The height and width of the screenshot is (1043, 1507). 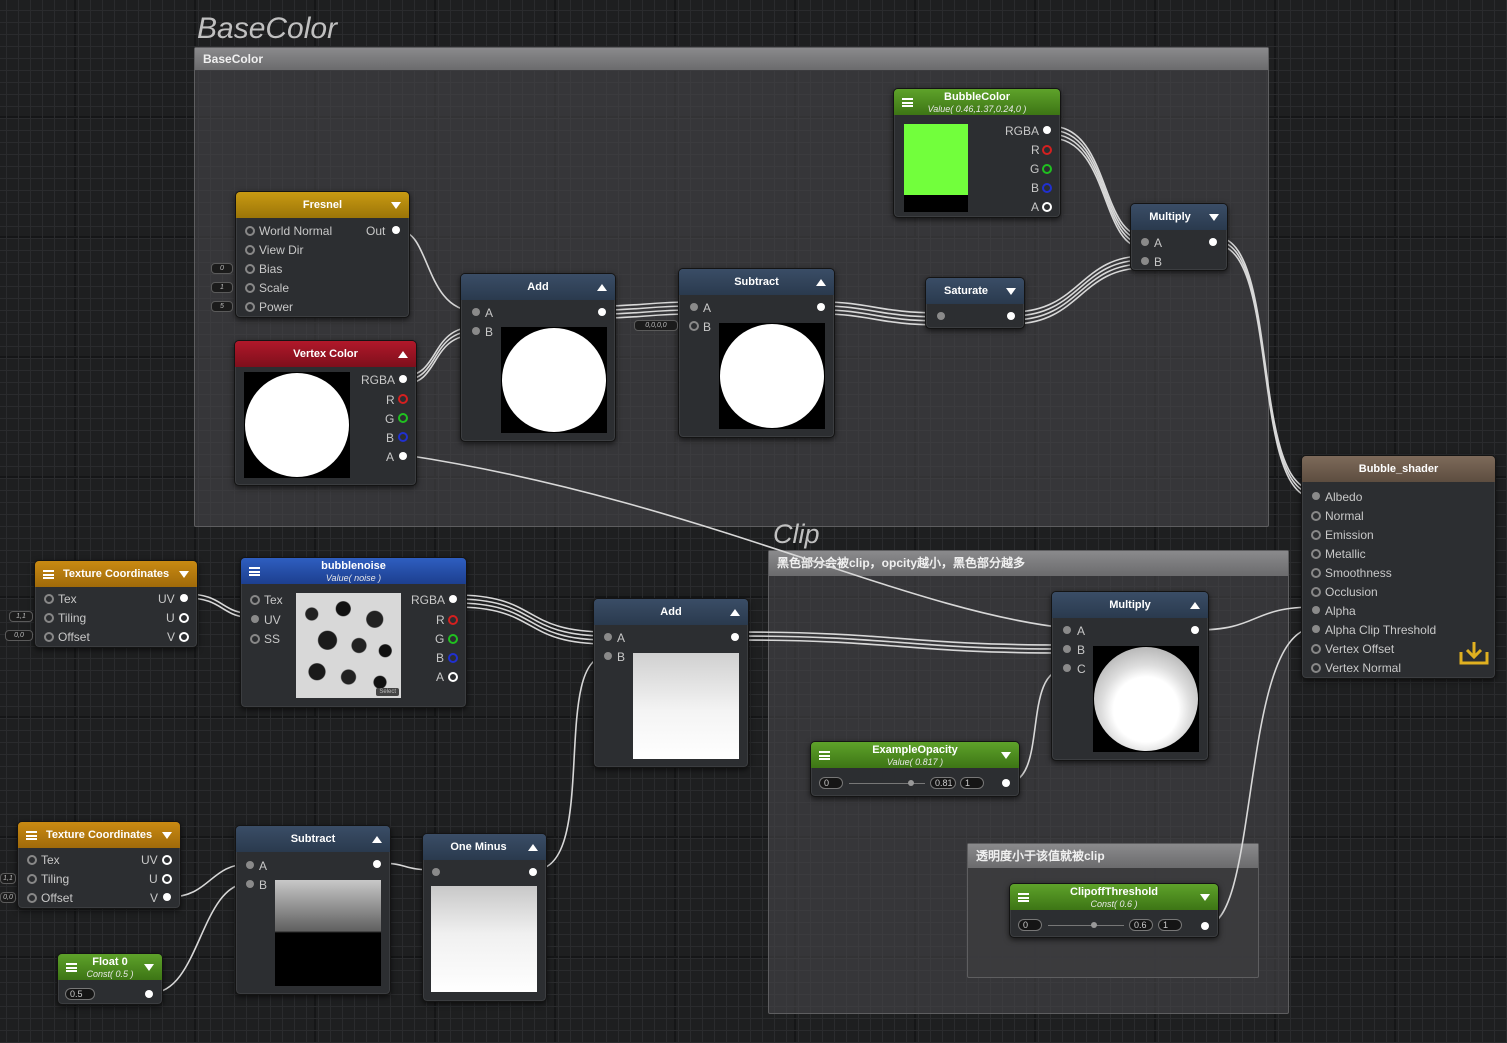 What do you see at coordinates (387, 692) in the screenshot?
I see `select-button: Select` at bounding box center [387, 692].